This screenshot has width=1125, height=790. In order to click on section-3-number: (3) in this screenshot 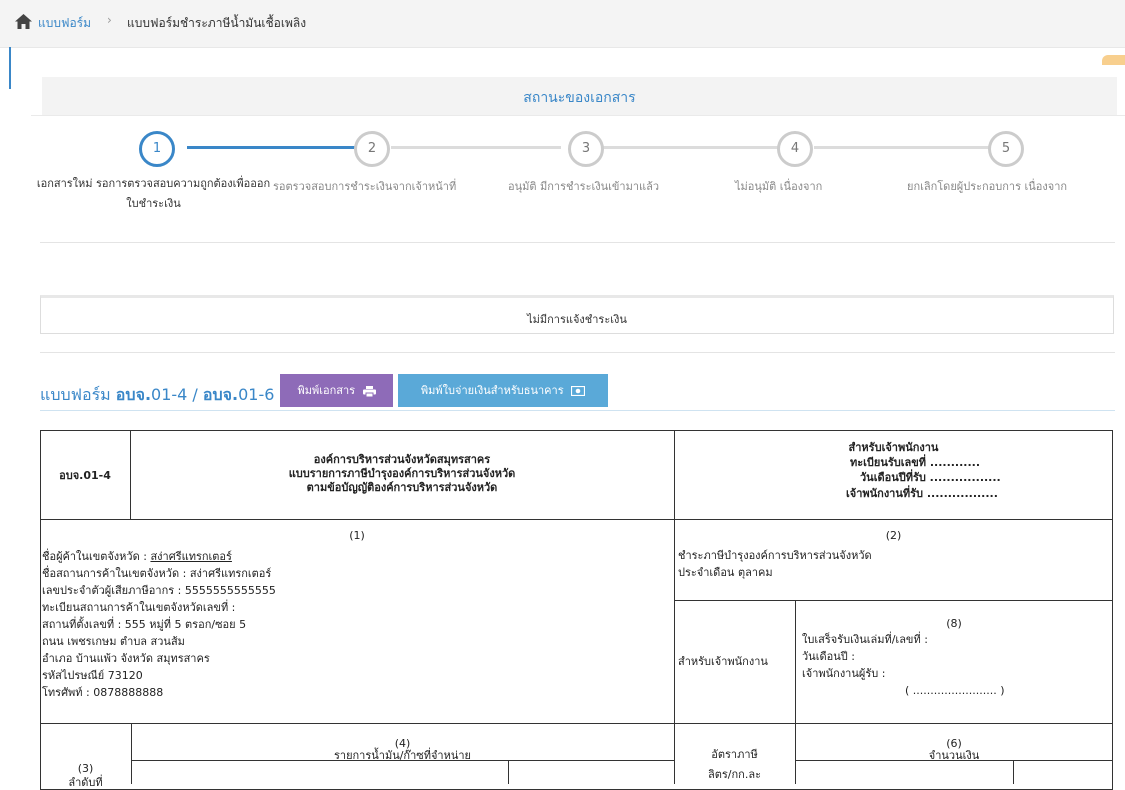, I will do `click(85, 768)`.